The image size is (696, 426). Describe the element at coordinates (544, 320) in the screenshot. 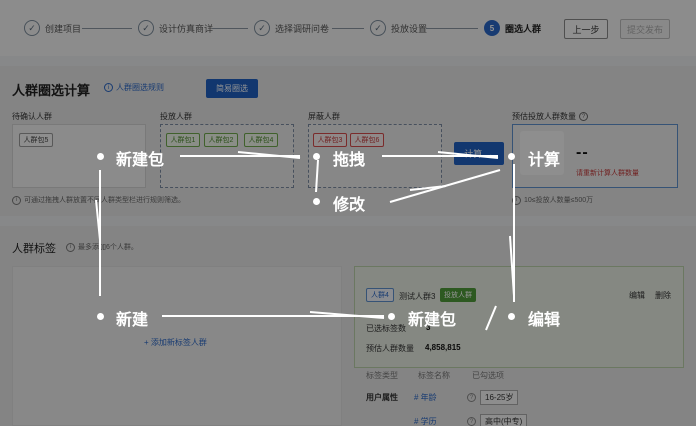

I see `annotation-edit: 编辑` at that location.